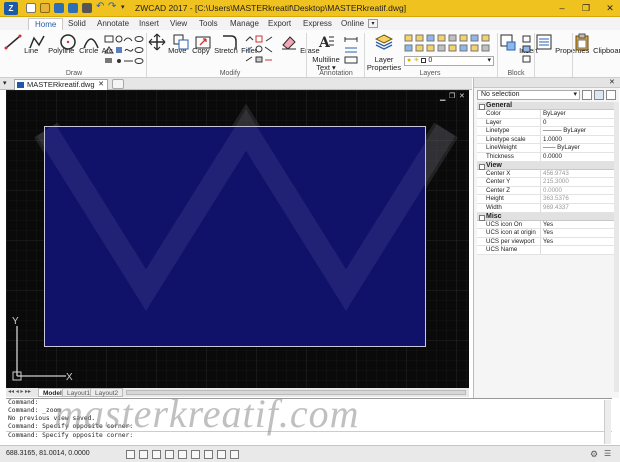 The width and height of the screenshot is (620, 462). I want to click on arc-button: Arc, so click(97, 44).